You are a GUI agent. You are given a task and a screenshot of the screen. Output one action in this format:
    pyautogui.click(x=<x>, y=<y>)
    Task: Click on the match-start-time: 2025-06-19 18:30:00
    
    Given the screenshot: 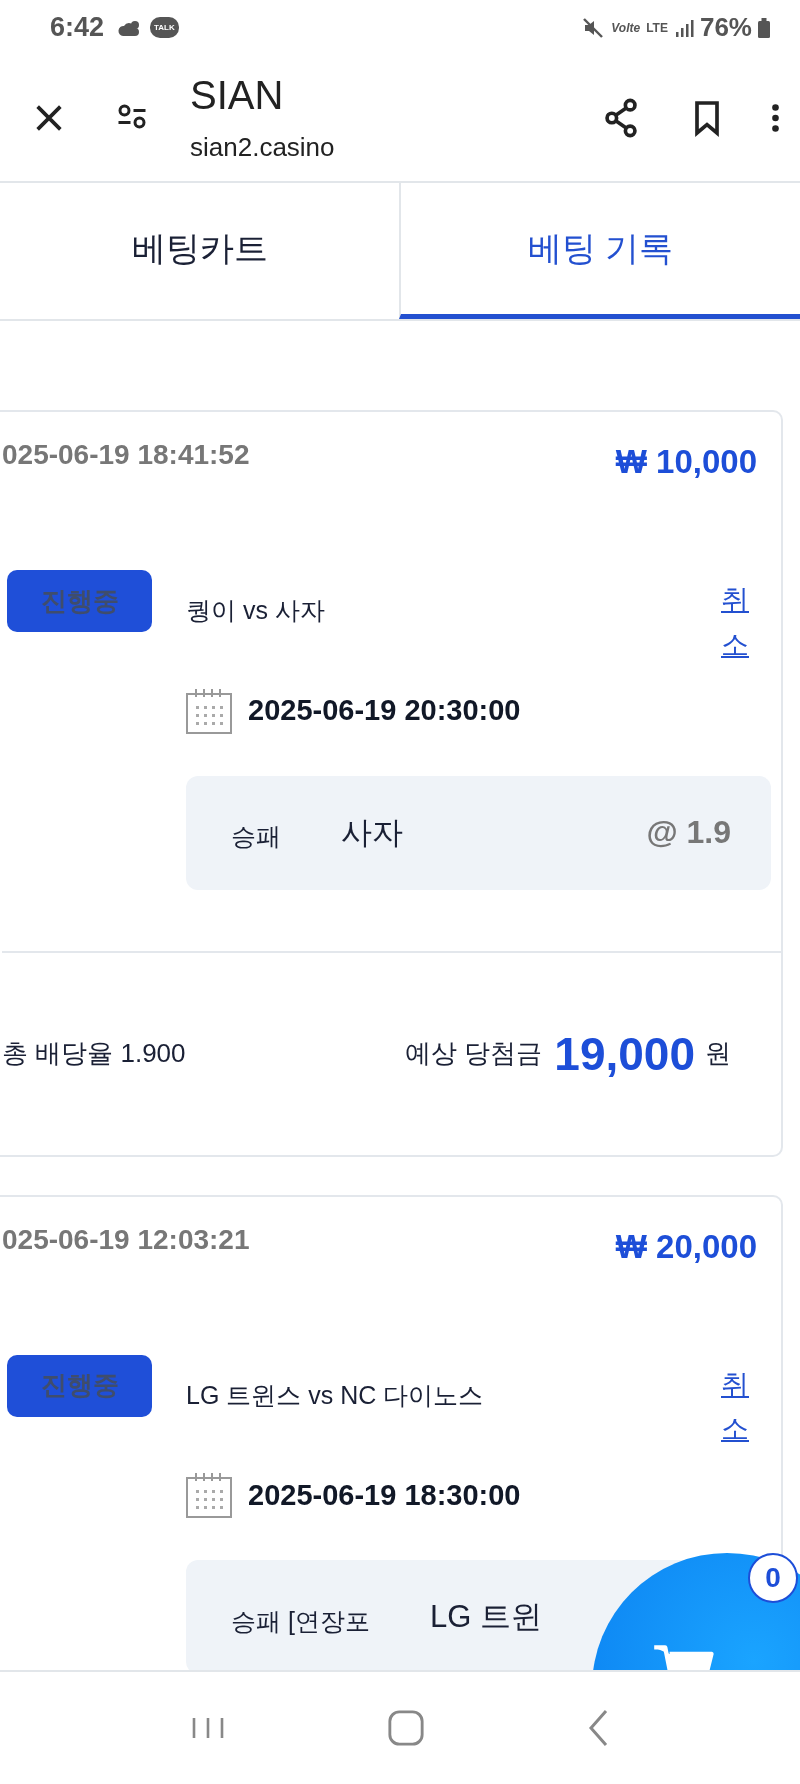 What is the action you would take?
    pyautogui.click(x=384, y=1495)
    